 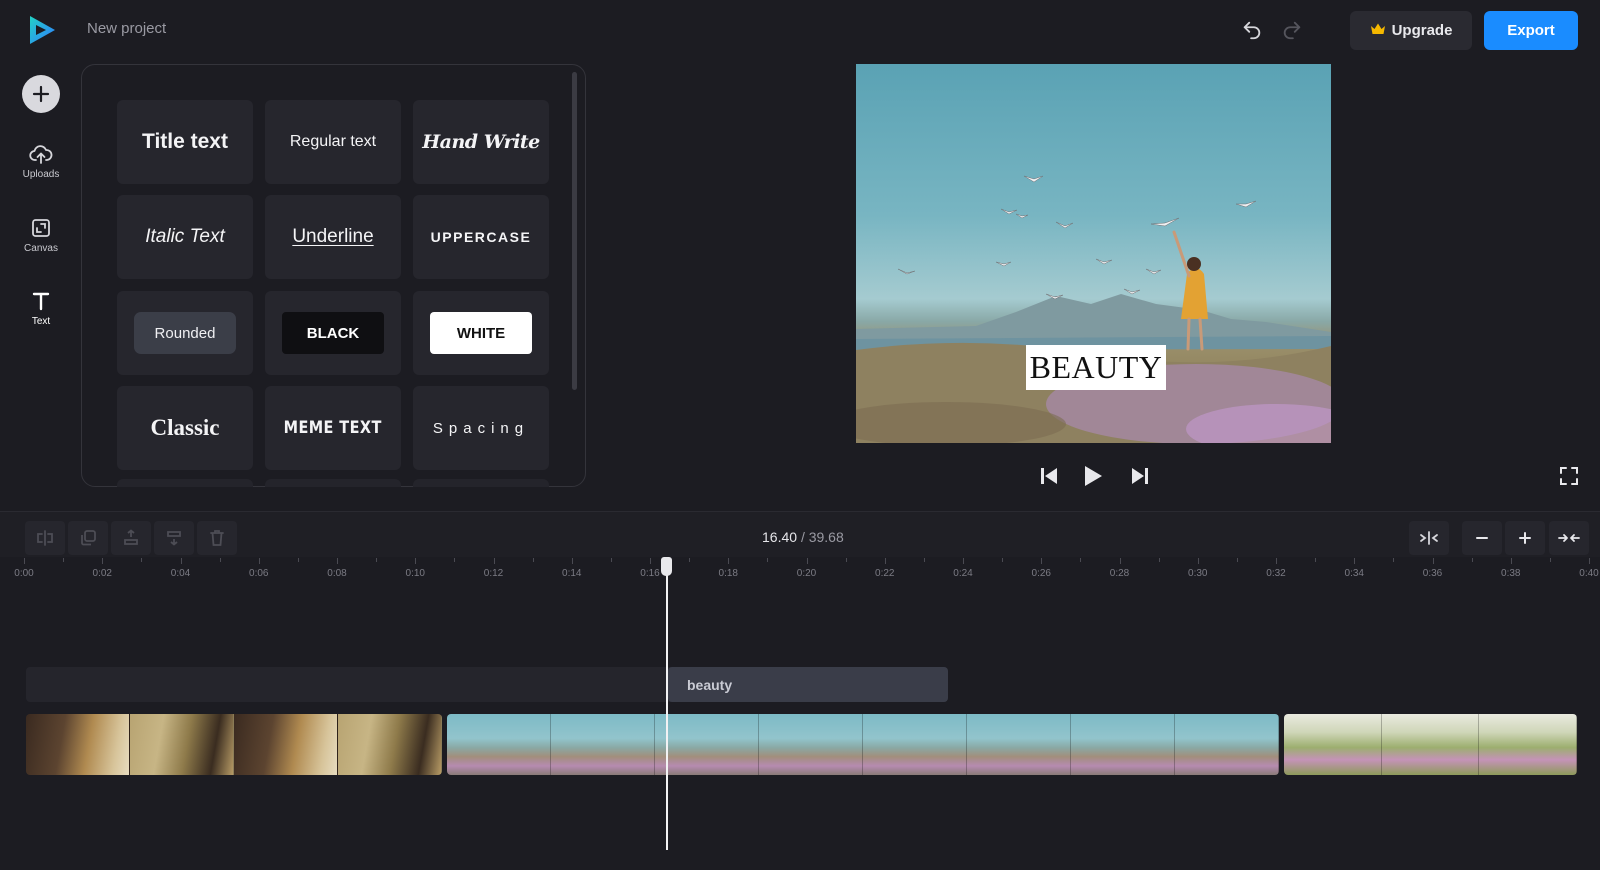 I want to click on preview-caption-text: BEAUTY, so click(x=1096, y=367).